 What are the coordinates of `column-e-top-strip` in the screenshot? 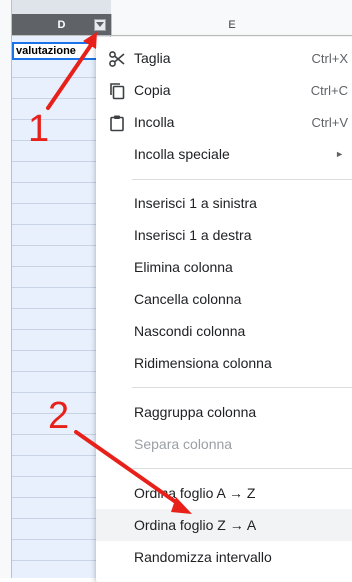 It's located at (231, 7).